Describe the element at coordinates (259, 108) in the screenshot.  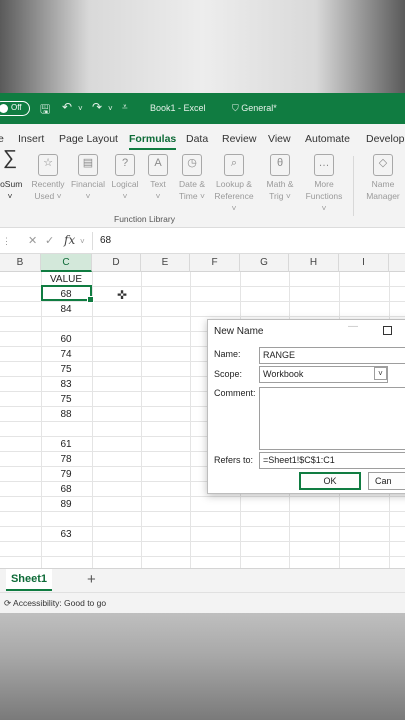
I see `sensitivity-text: General*` at that location.